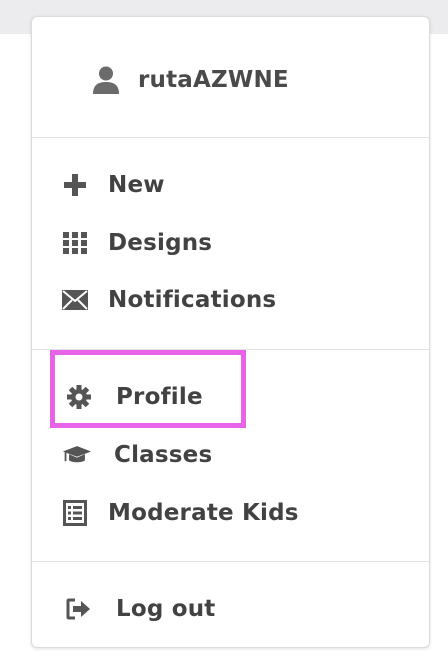 Image resolution: width=448 pixels, height=660 pixels. What do you see at coordinates (75, 243) in the screenshot?
I see `grid-icon` at bounding box center [75, 243].